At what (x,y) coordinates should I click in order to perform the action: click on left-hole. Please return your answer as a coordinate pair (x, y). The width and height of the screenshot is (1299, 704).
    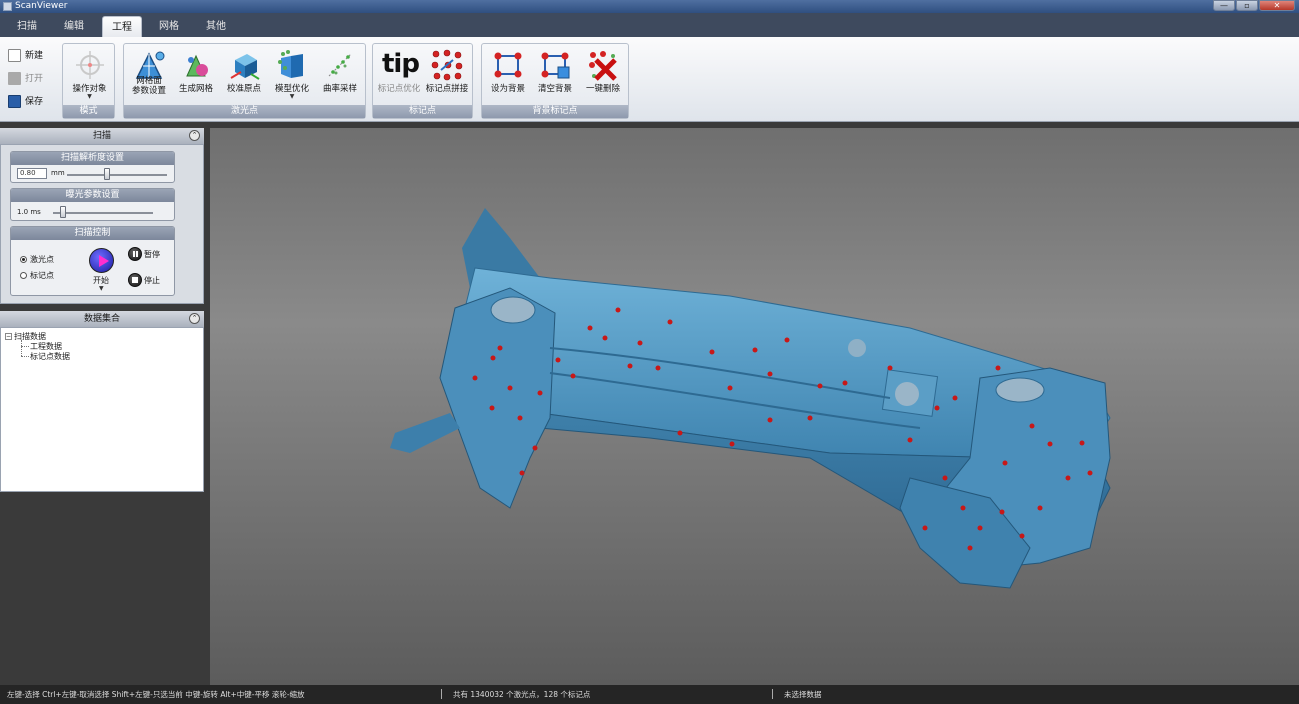
    Looking at the image, I should click on (513, 310).